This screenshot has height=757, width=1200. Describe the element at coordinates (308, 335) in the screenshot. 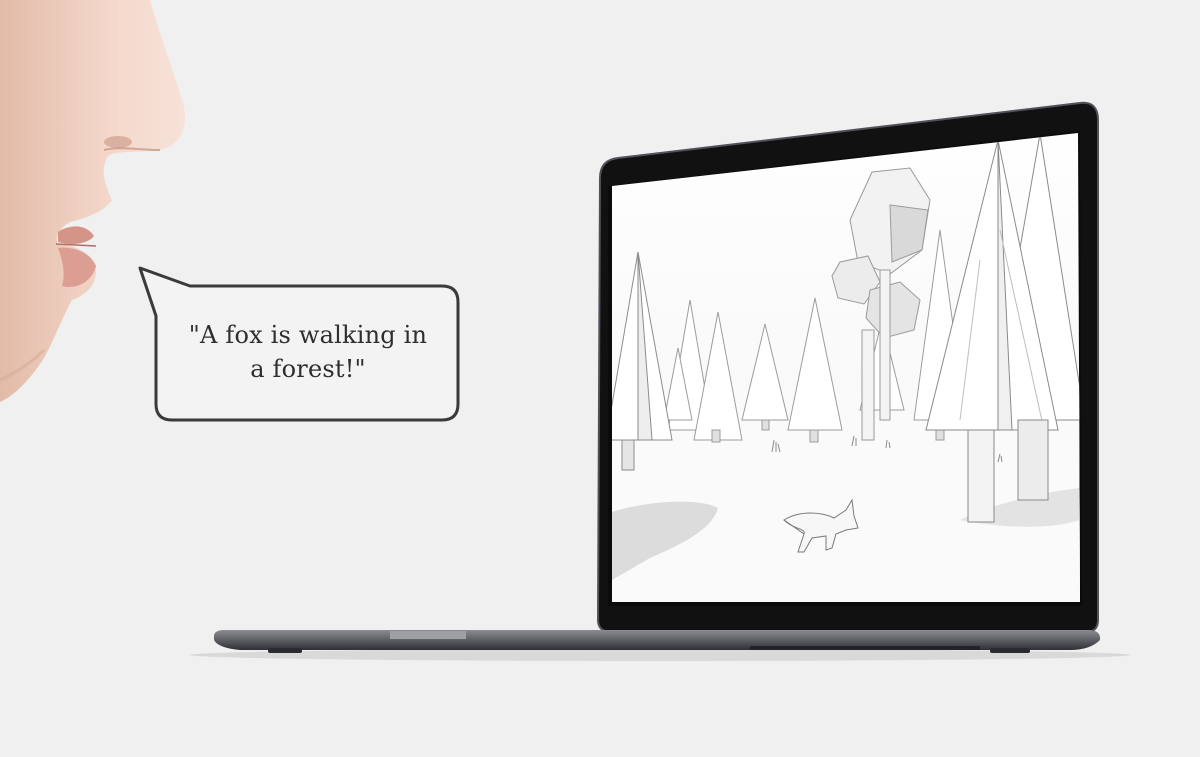

I see `speech-line-1: "A fox is walking in` at that location.